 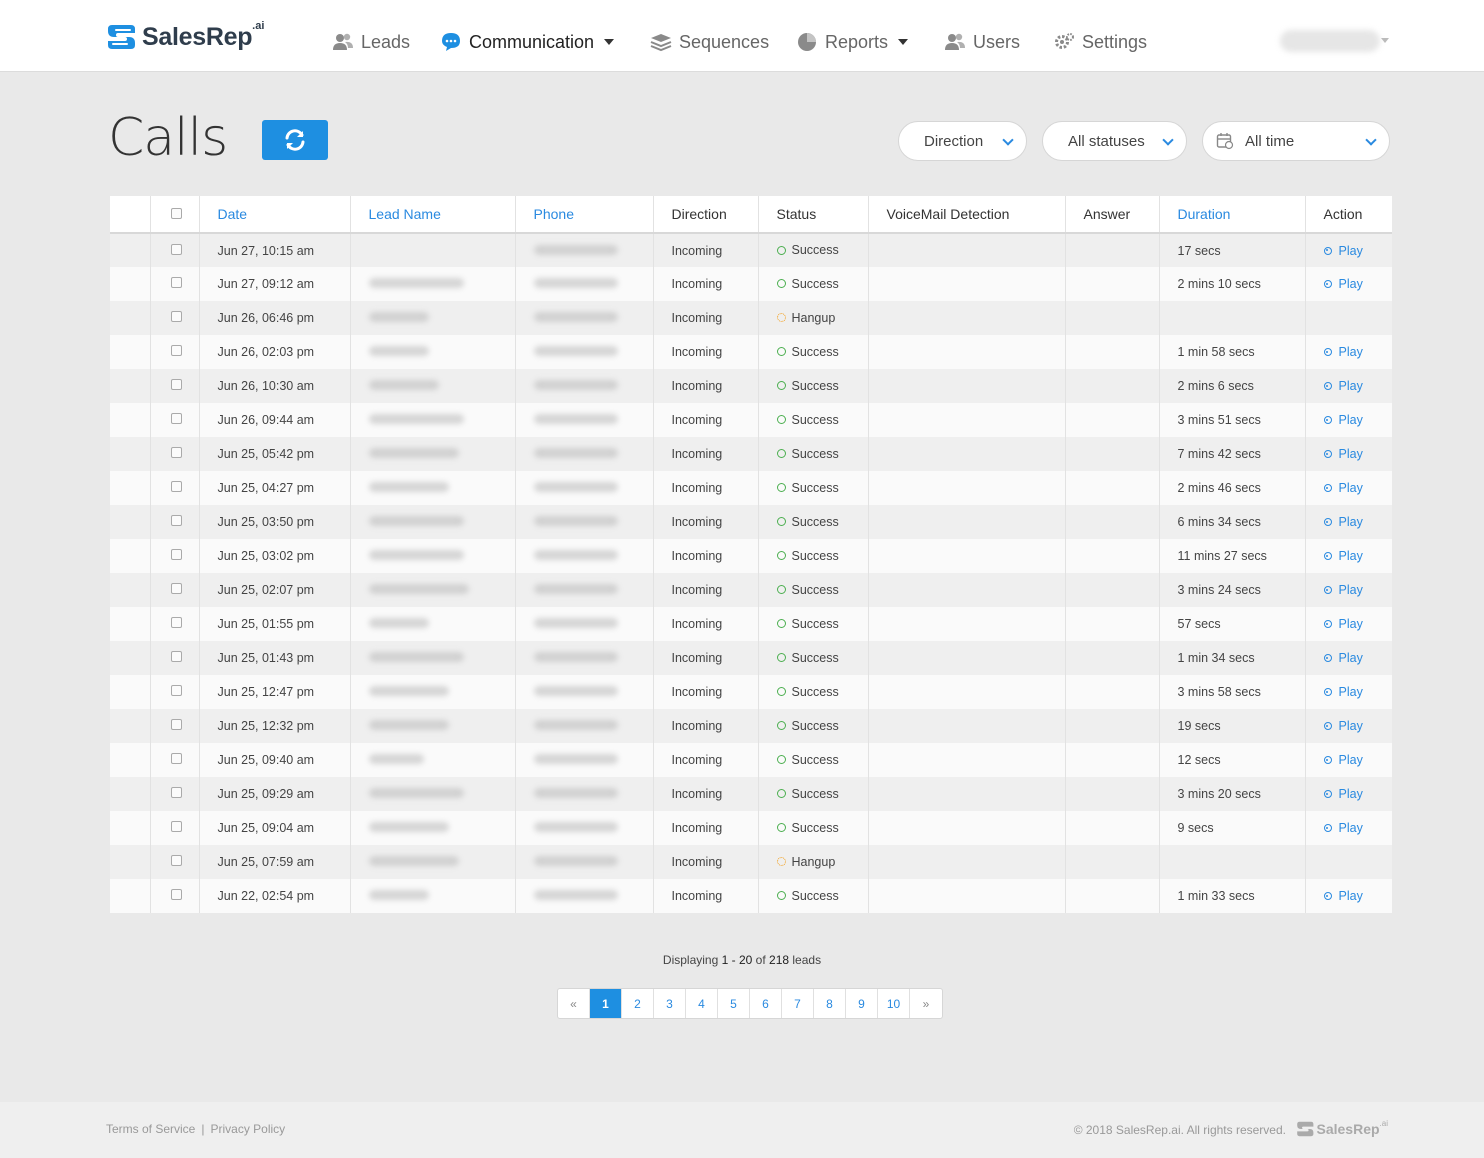 What do you see at coordinates (926, 1003) in the screenshot?
I see `pagination-next-button: »` at bounding box center [926, 1003].